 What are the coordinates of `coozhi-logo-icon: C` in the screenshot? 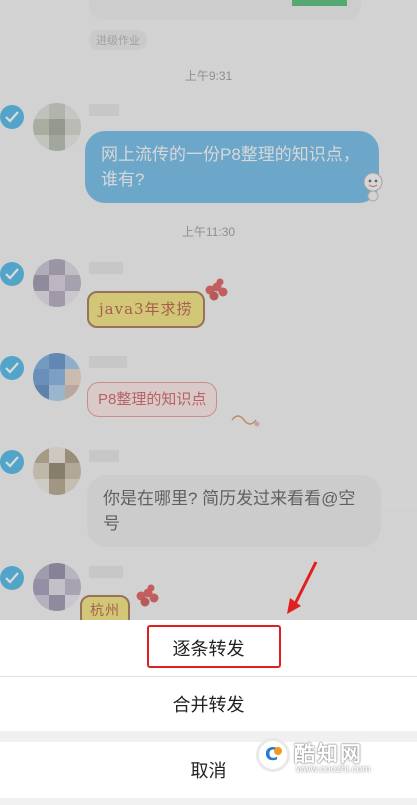 It's located at (273, 755).